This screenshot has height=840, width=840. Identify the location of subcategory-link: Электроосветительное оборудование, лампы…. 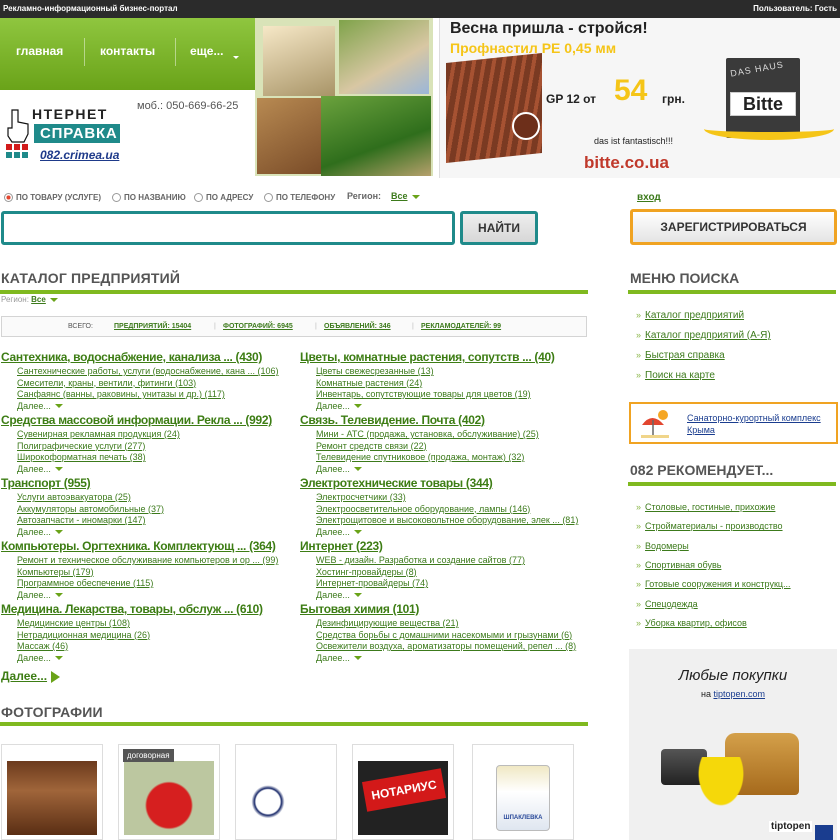
(457, 510).